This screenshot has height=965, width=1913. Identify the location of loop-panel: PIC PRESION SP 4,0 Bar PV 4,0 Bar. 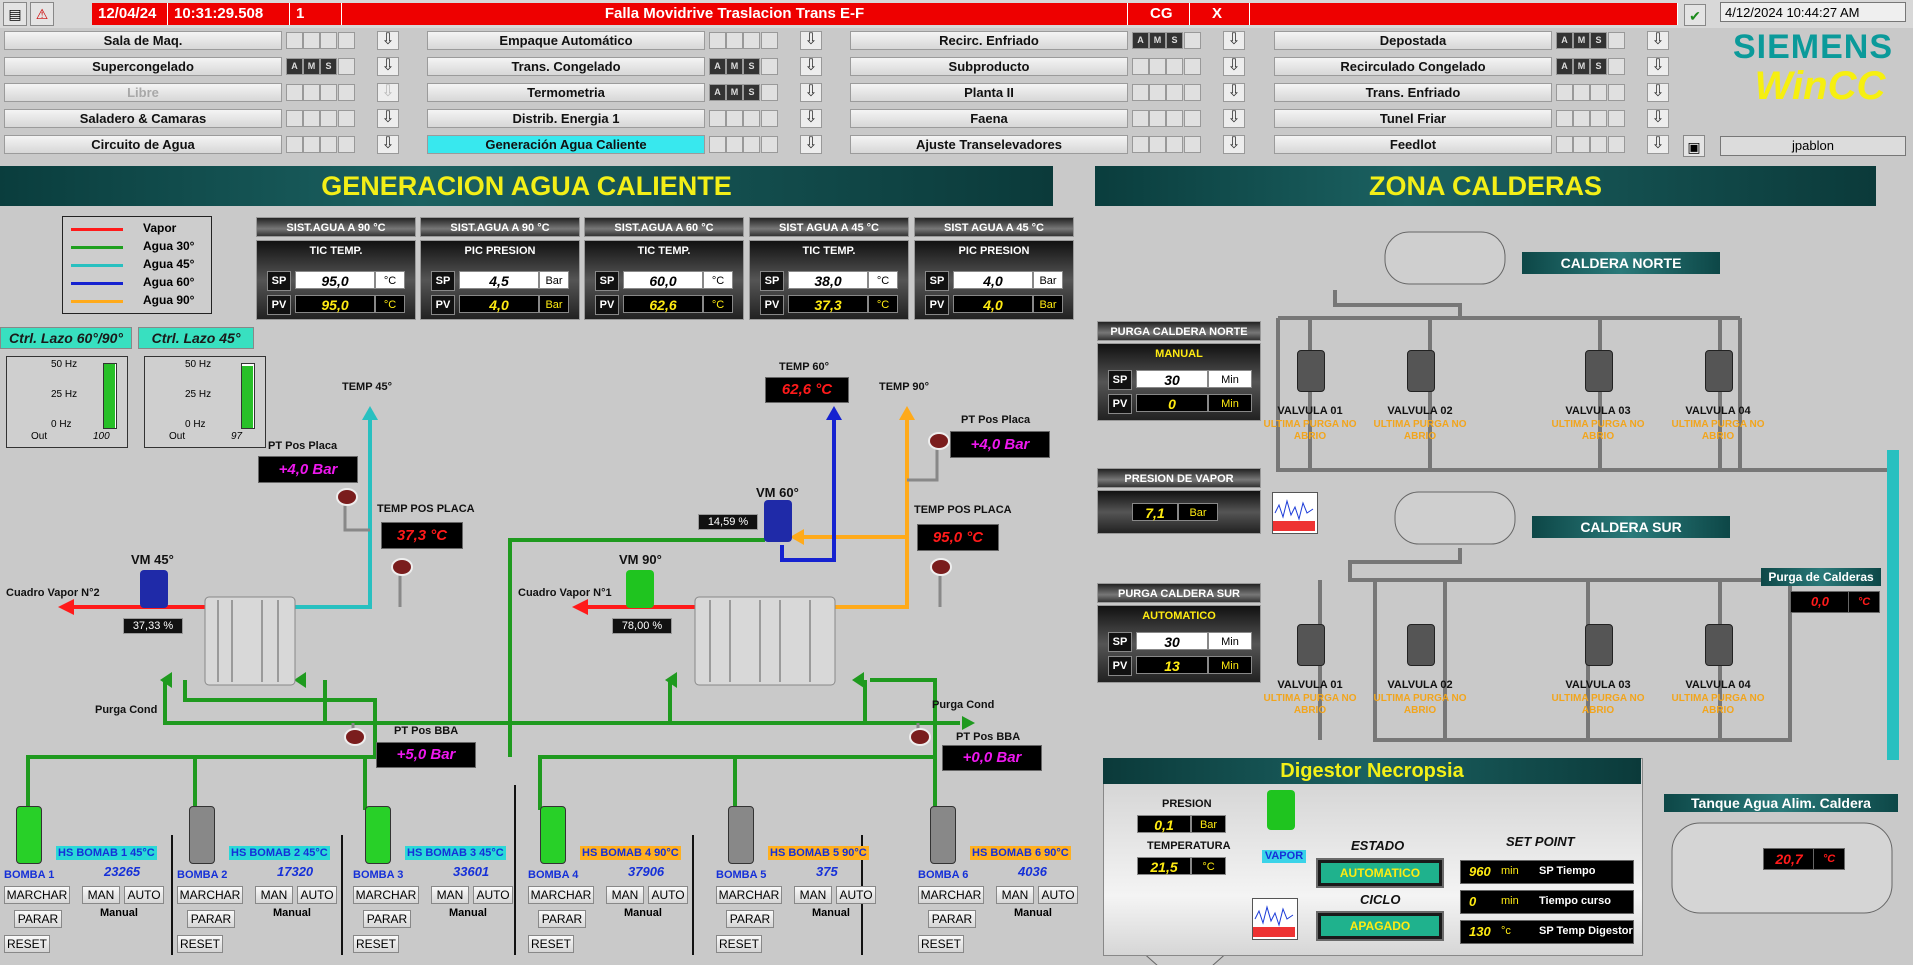
(994, 280).